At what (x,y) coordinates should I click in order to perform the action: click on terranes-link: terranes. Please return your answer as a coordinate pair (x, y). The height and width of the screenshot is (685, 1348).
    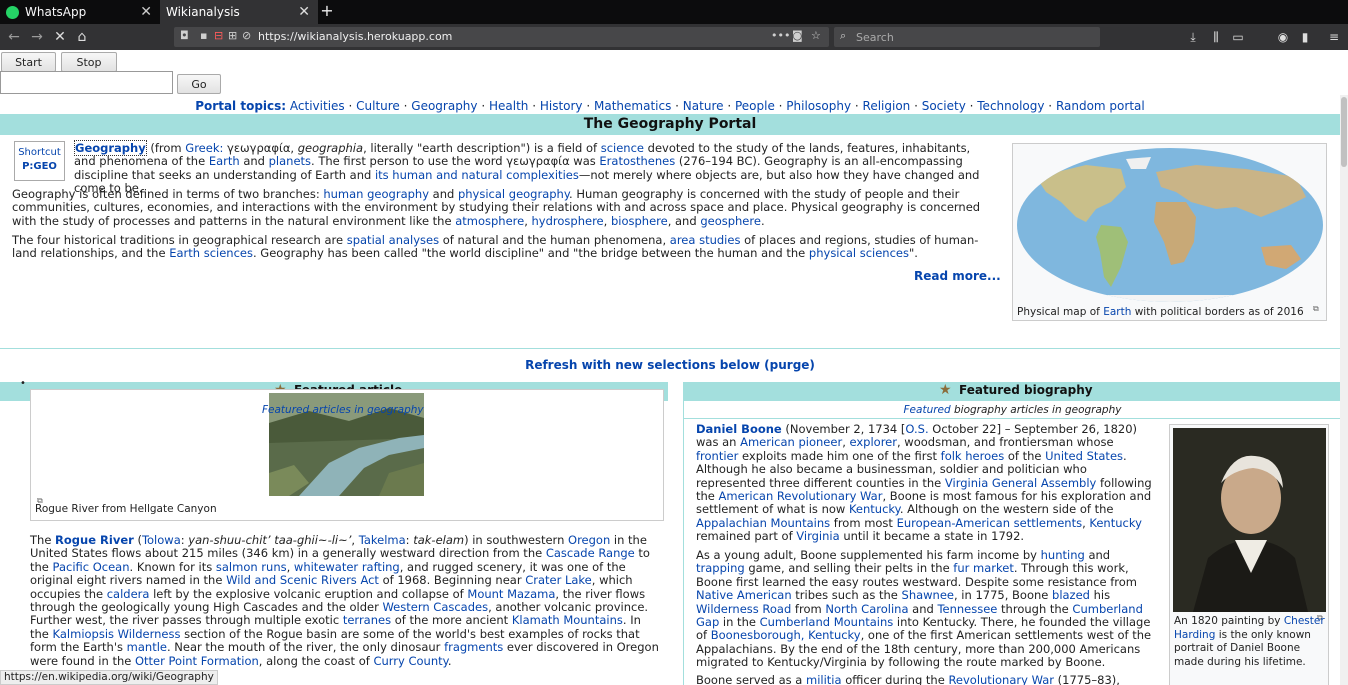
    Looking at the image, I should click on (367, 620).